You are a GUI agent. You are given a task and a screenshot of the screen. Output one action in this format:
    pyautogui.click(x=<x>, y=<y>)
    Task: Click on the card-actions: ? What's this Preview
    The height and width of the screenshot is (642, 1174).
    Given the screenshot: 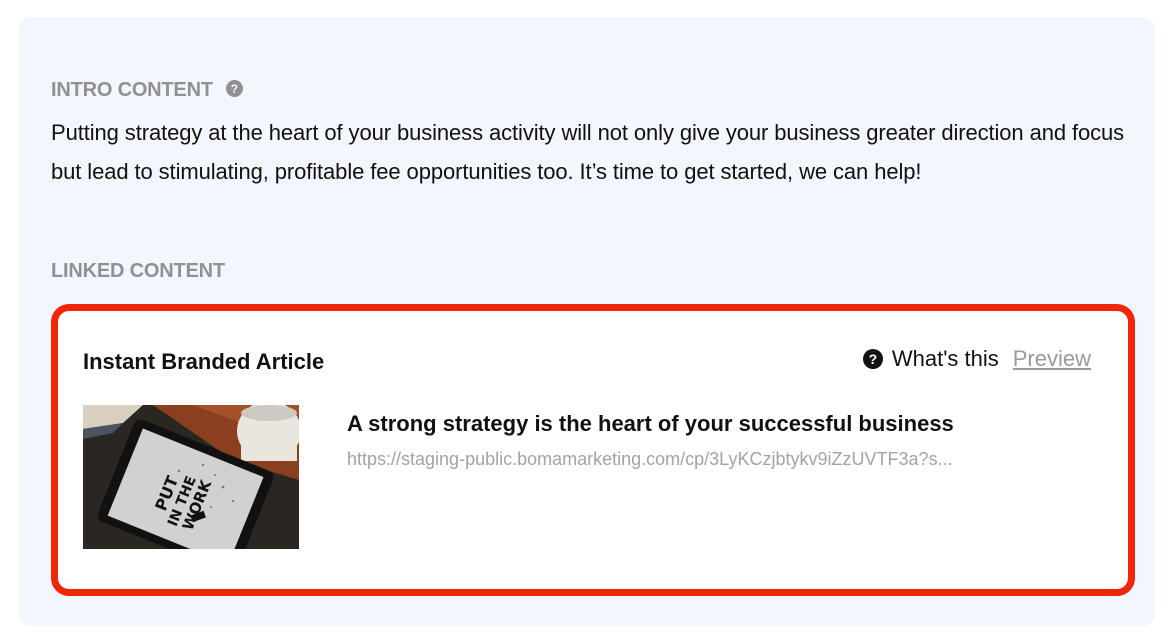 What is the action you would take?
    pyautogui.click(x=976, y=359)
    